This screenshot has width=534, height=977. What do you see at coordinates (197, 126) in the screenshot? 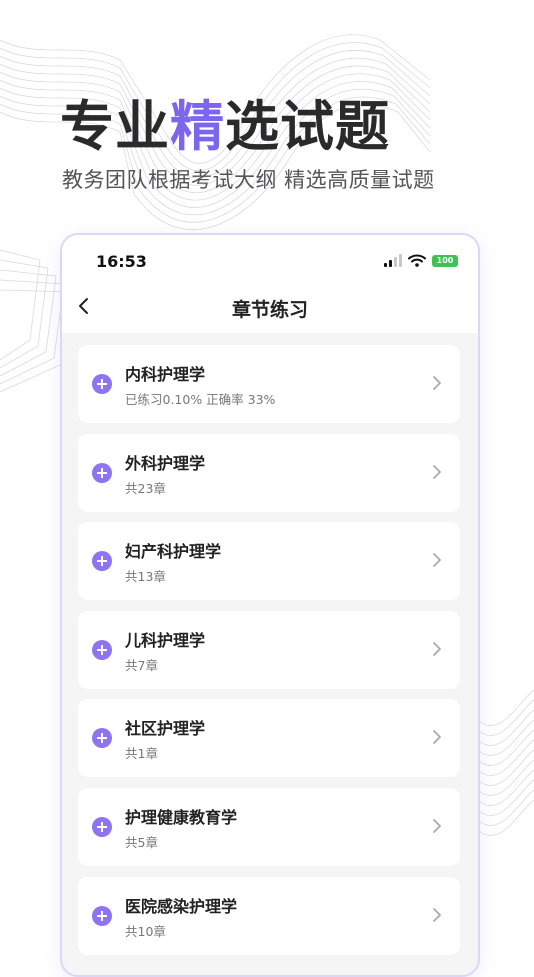
I see `promo-title-accent: 精` at bounding box center [197, 126].